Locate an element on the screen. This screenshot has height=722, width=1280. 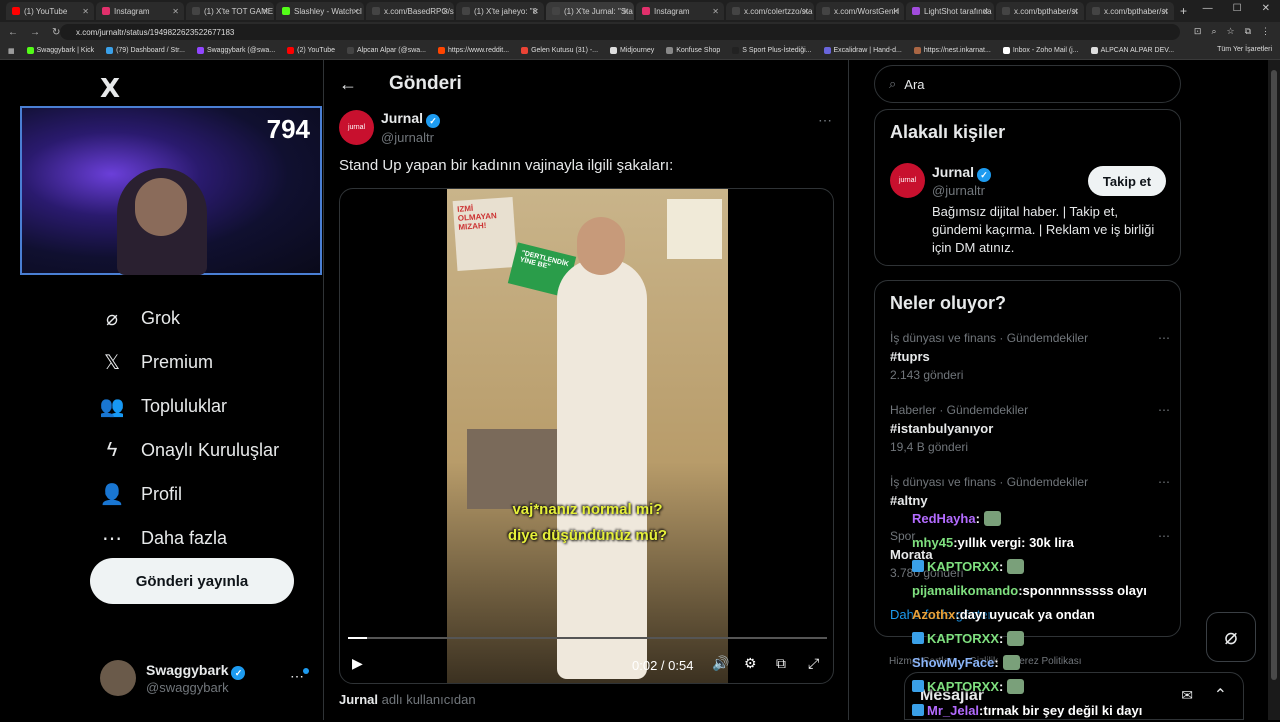
chat-username: ShowMyFace is located at coordinates (953, 662).